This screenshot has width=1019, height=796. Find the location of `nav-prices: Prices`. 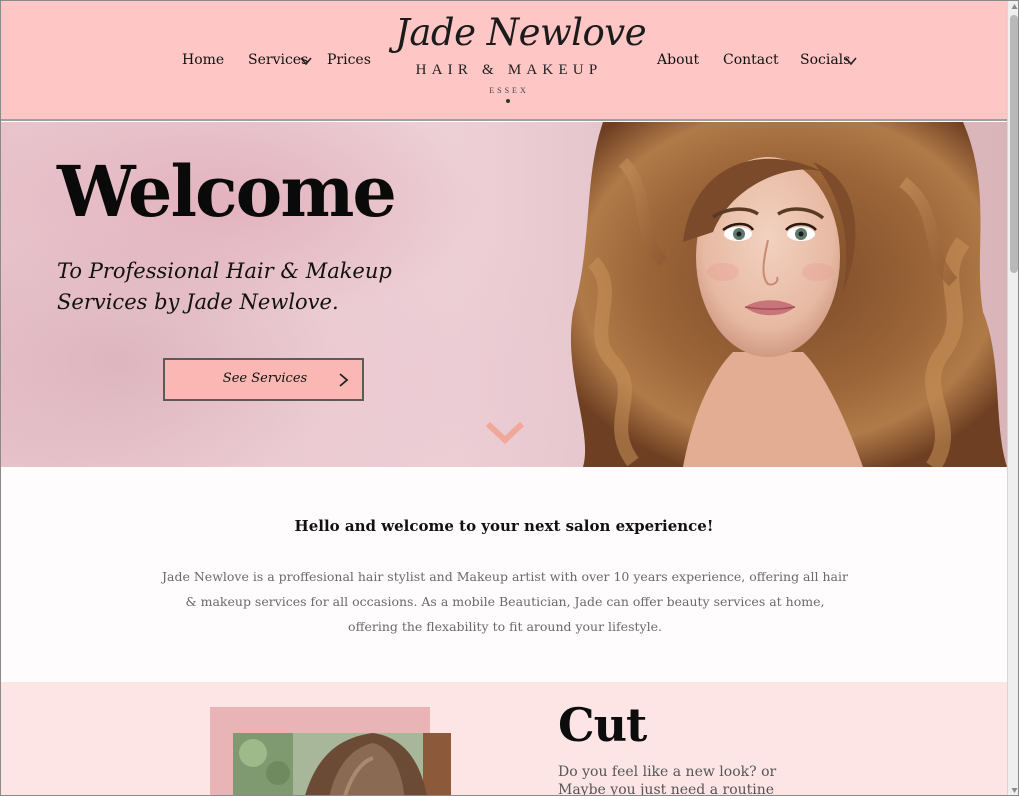

nav-prices: Prices is located at coordinates (349, 60).